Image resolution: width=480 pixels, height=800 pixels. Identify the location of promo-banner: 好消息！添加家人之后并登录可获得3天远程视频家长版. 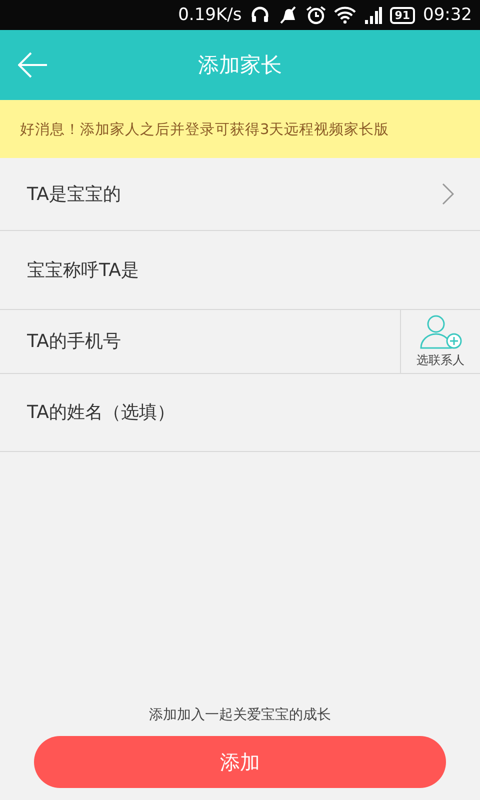
(240, 129).